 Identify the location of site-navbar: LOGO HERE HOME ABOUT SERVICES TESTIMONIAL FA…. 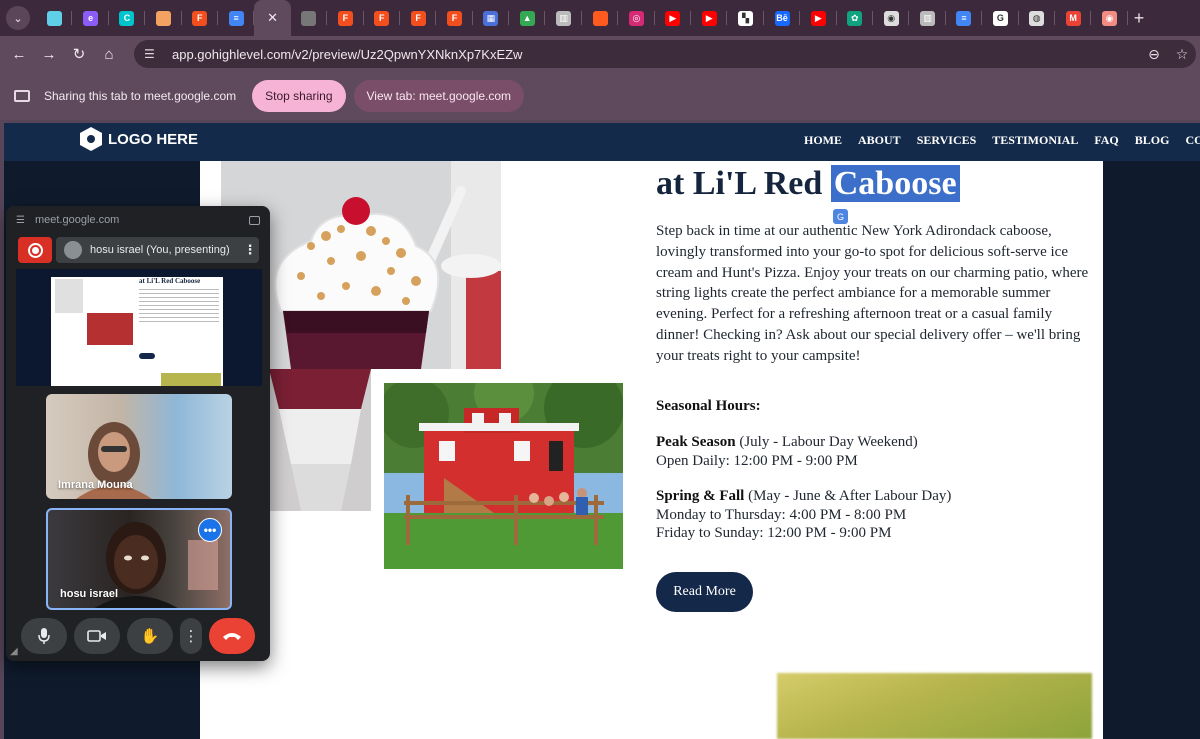
(602, 142).